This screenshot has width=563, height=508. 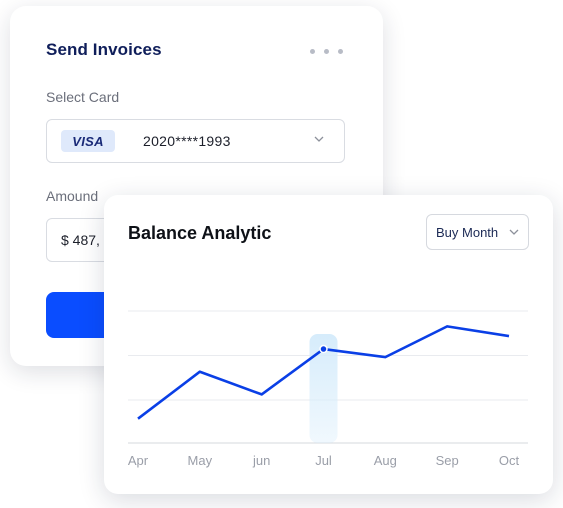 What do you see at coordinates (509, 460) in the screenshot?
I see `x-tick-label: Oct` at bounding box center [509, 460].